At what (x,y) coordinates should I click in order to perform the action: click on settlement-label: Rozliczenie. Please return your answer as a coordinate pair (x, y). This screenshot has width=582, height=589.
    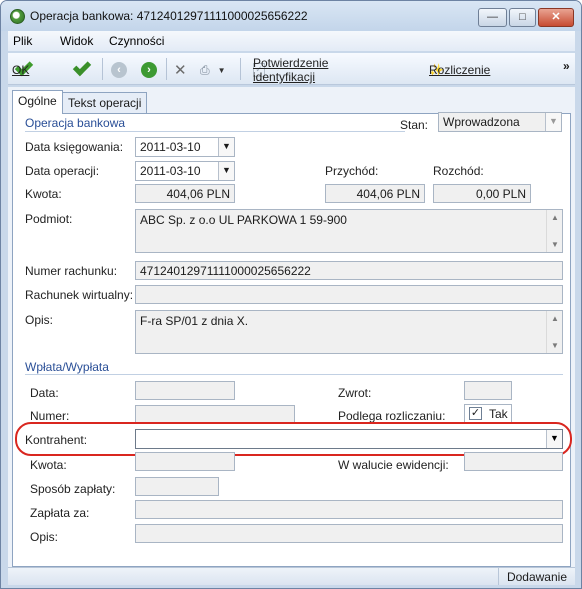
    Looking at the image, I should click on (460, 70).